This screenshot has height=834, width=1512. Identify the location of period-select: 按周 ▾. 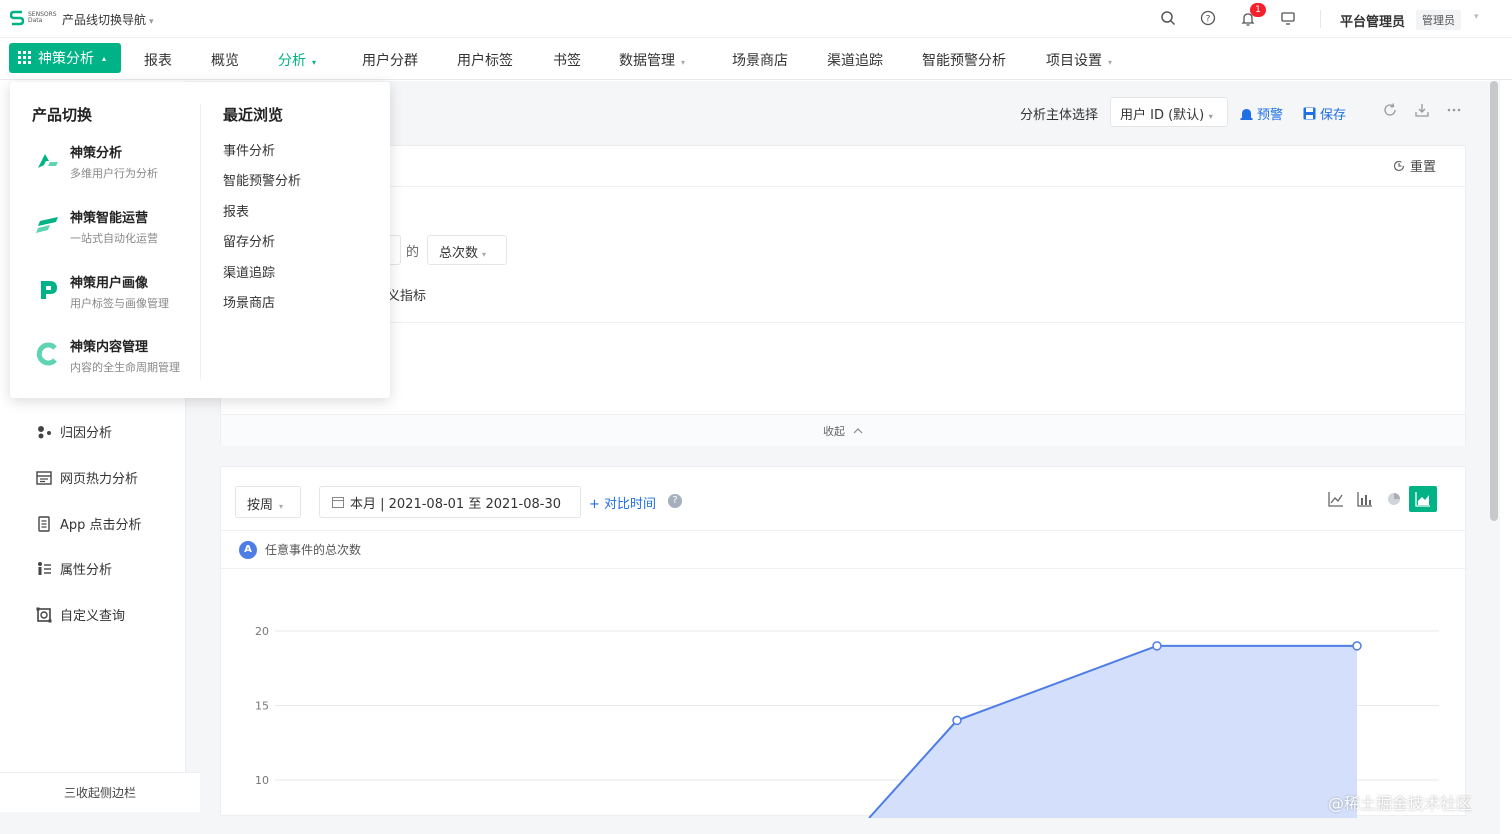
(268, 502).